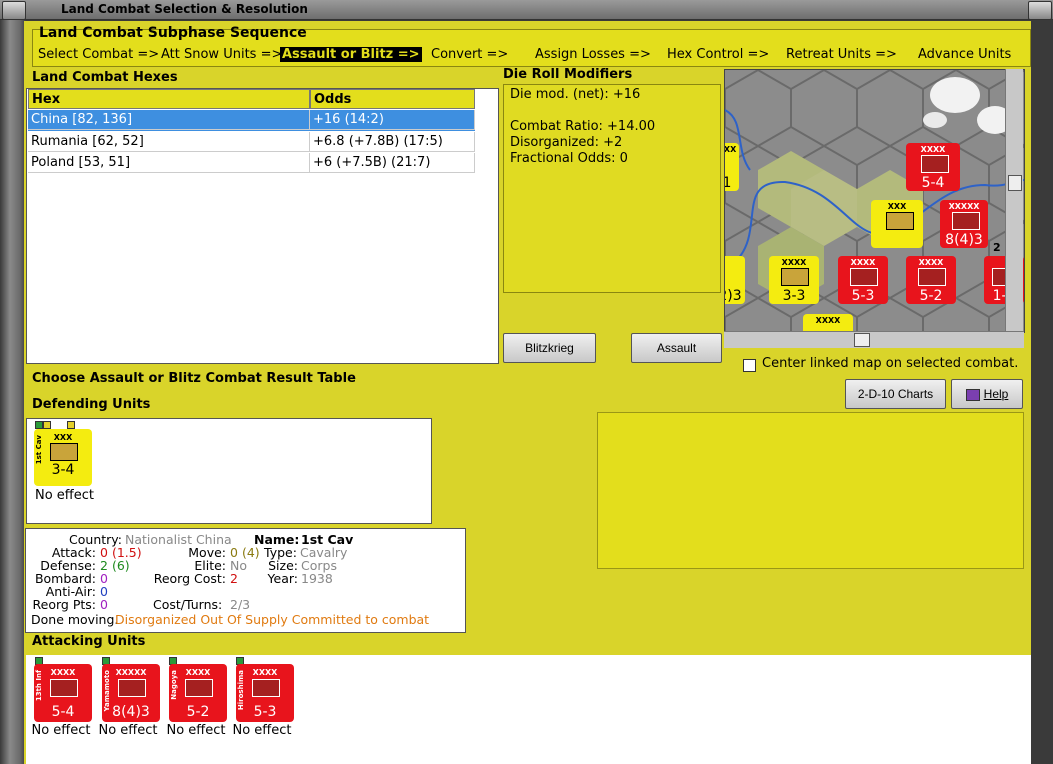 The height and width of the screenshot is (764, 1053). Describe the element at coordinates (1040, 10) in the screenshot. I see `close-icon` at that location.